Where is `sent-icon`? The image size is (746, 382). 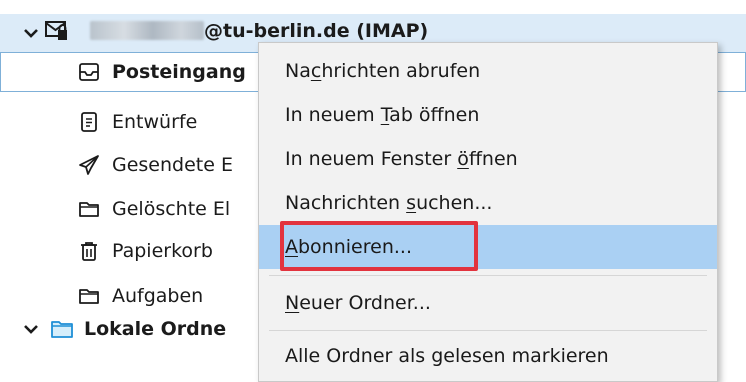
sent-icon is located at coordinates (89, 165).